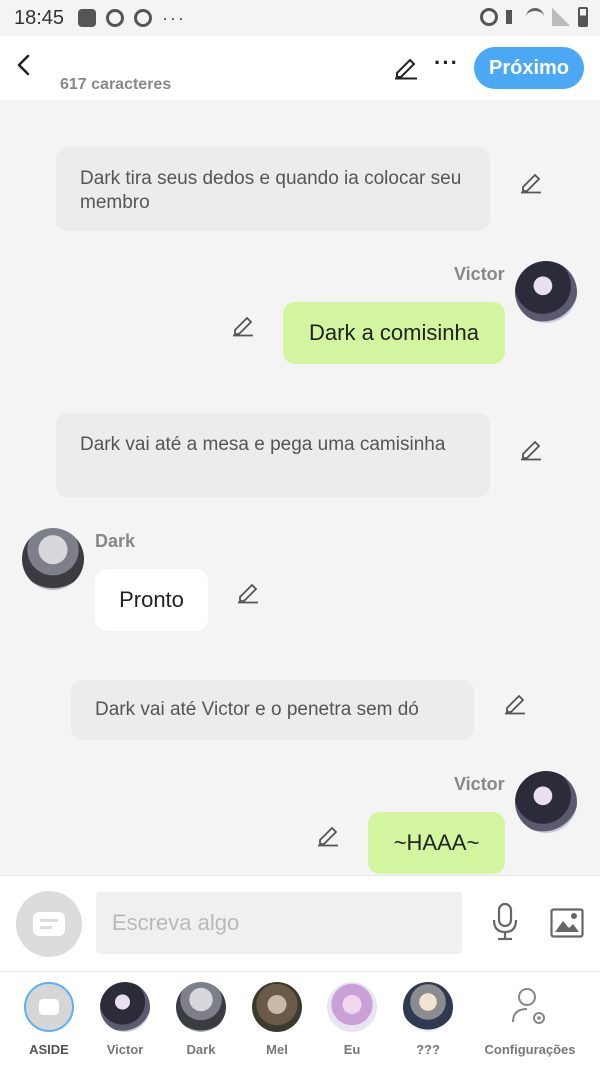 The width and height of the screenshot is (600, 1067). I want to click on tab-aside: ASIDE, so click(49, 1019).